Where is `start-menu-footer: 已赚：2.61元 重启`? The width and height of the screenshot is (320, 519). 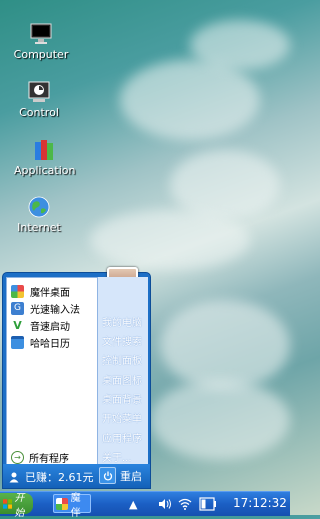 start-menu-footer: 已赚：2.61元 重启 is located at coordinates (76, 476).